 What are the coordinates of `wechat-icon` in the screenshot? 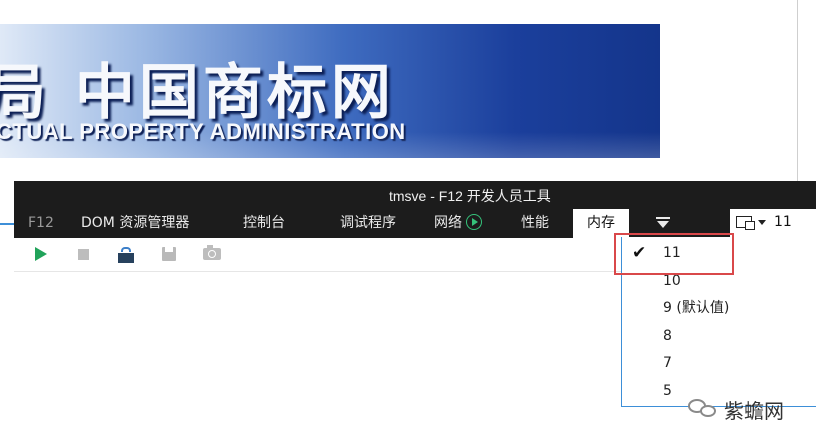 It's located at (703, 408).